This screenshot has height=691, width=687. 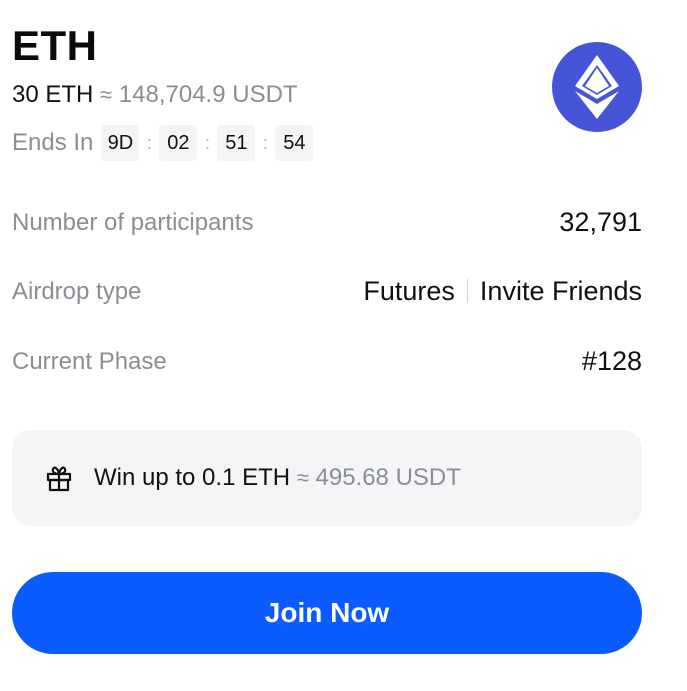 What do you see at coordinates (178, 143) in the screenshot?
I see `countdown-hours: 02` at bounding box center [178, 143].